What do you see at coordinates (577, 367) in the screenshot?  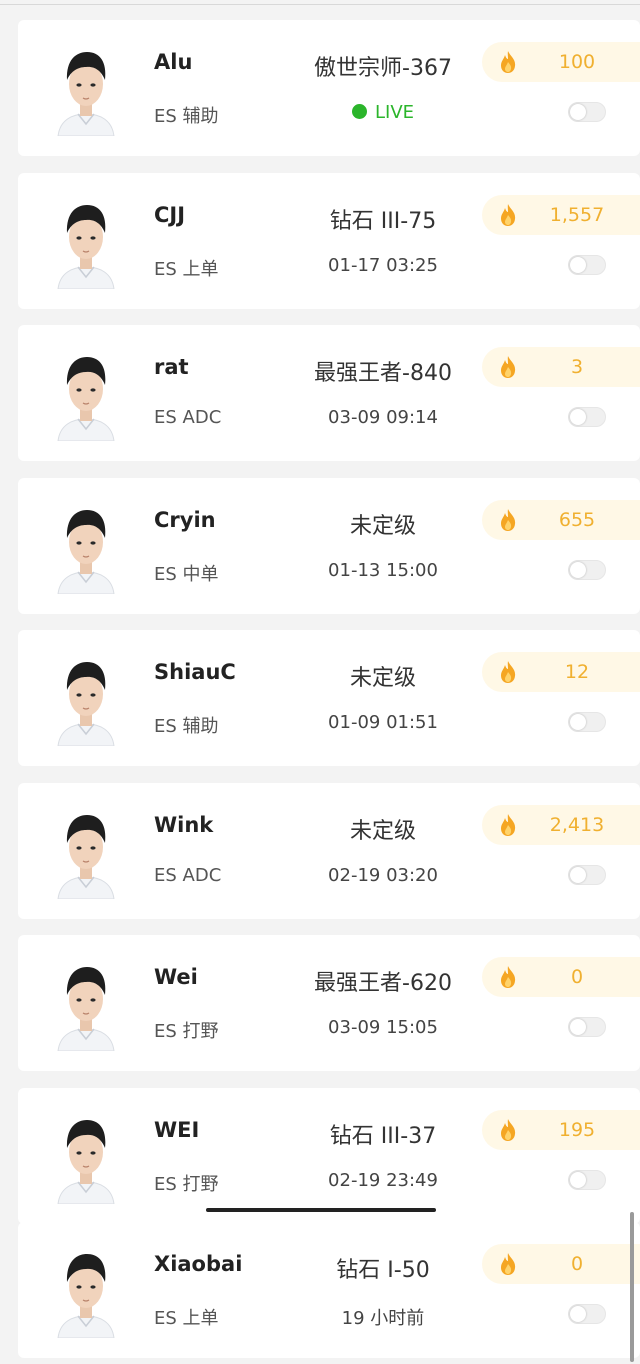 I see `heat-count: 3` at bounding box center [577, 367].